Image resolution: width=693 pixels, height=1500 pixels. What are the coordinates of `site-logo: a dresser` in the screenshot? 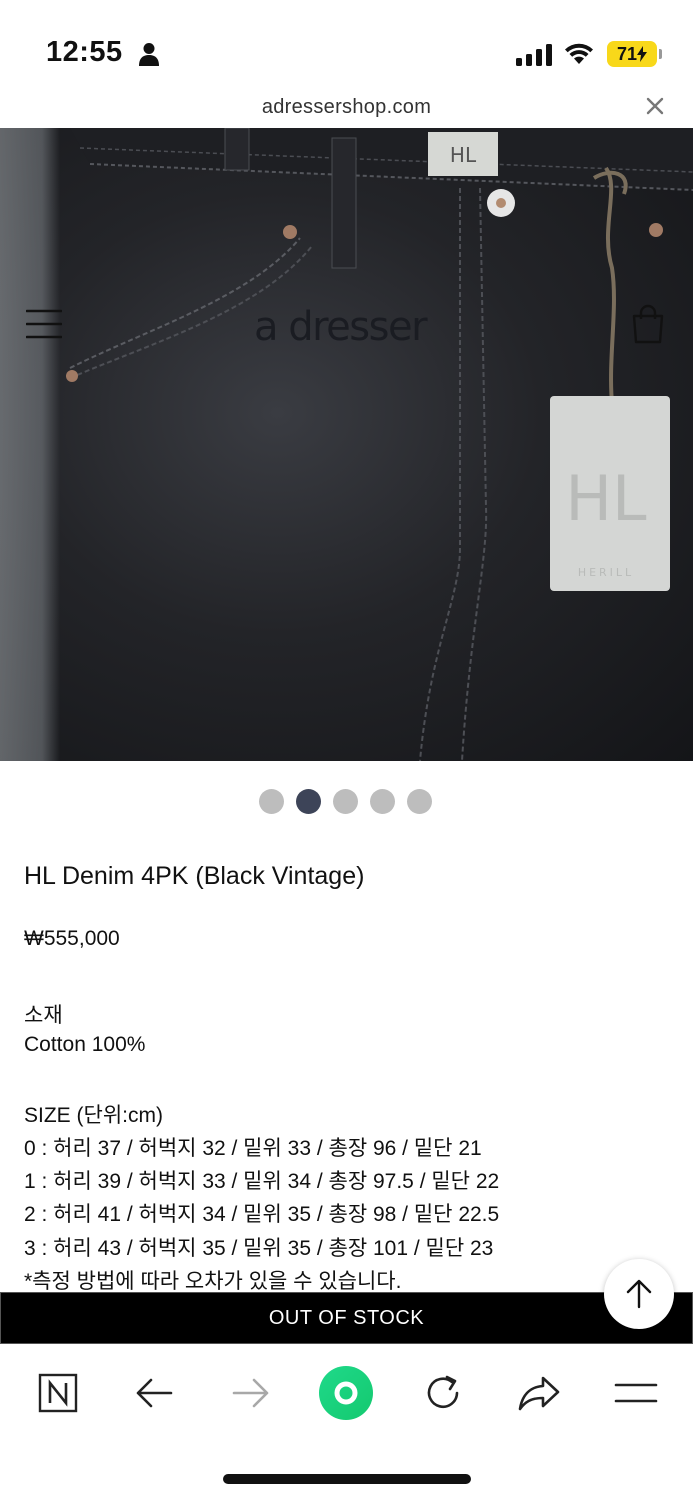 It's located at (341, 327).